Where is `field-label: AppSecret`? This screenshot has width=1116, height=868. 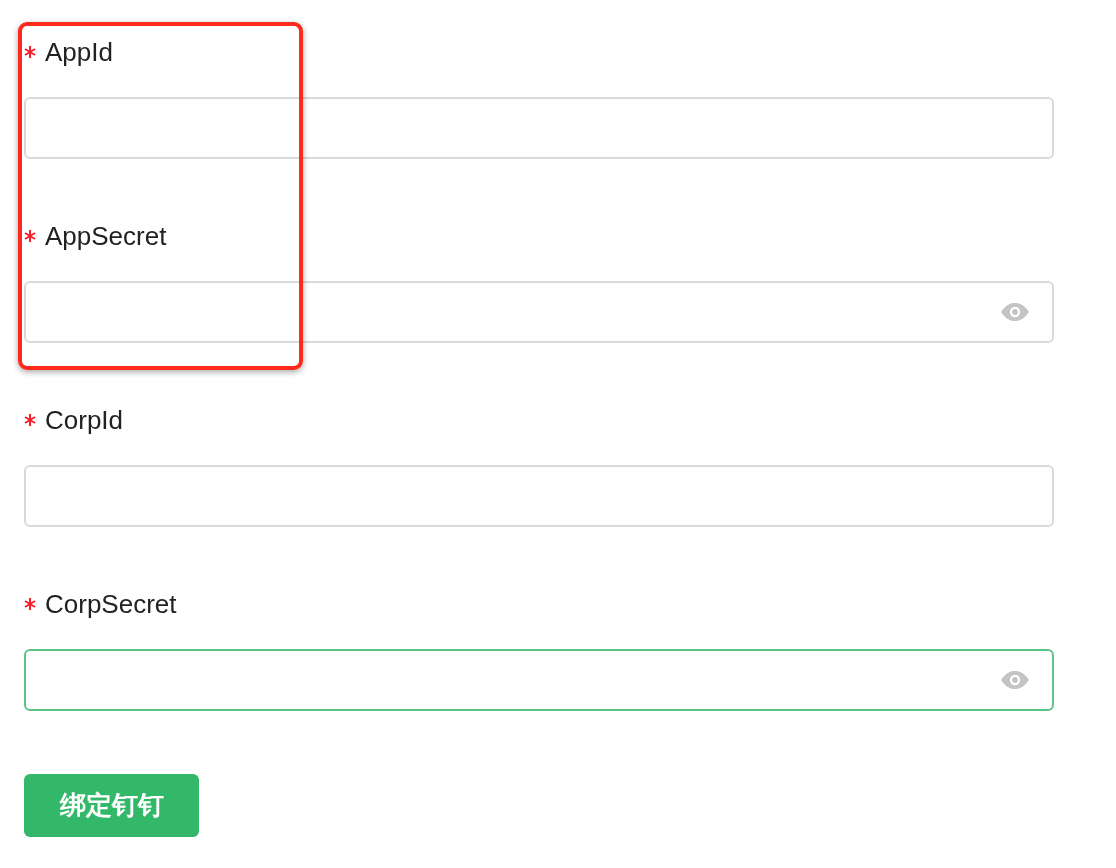 field-label: AppSecret is located at coordinates (106, 236).